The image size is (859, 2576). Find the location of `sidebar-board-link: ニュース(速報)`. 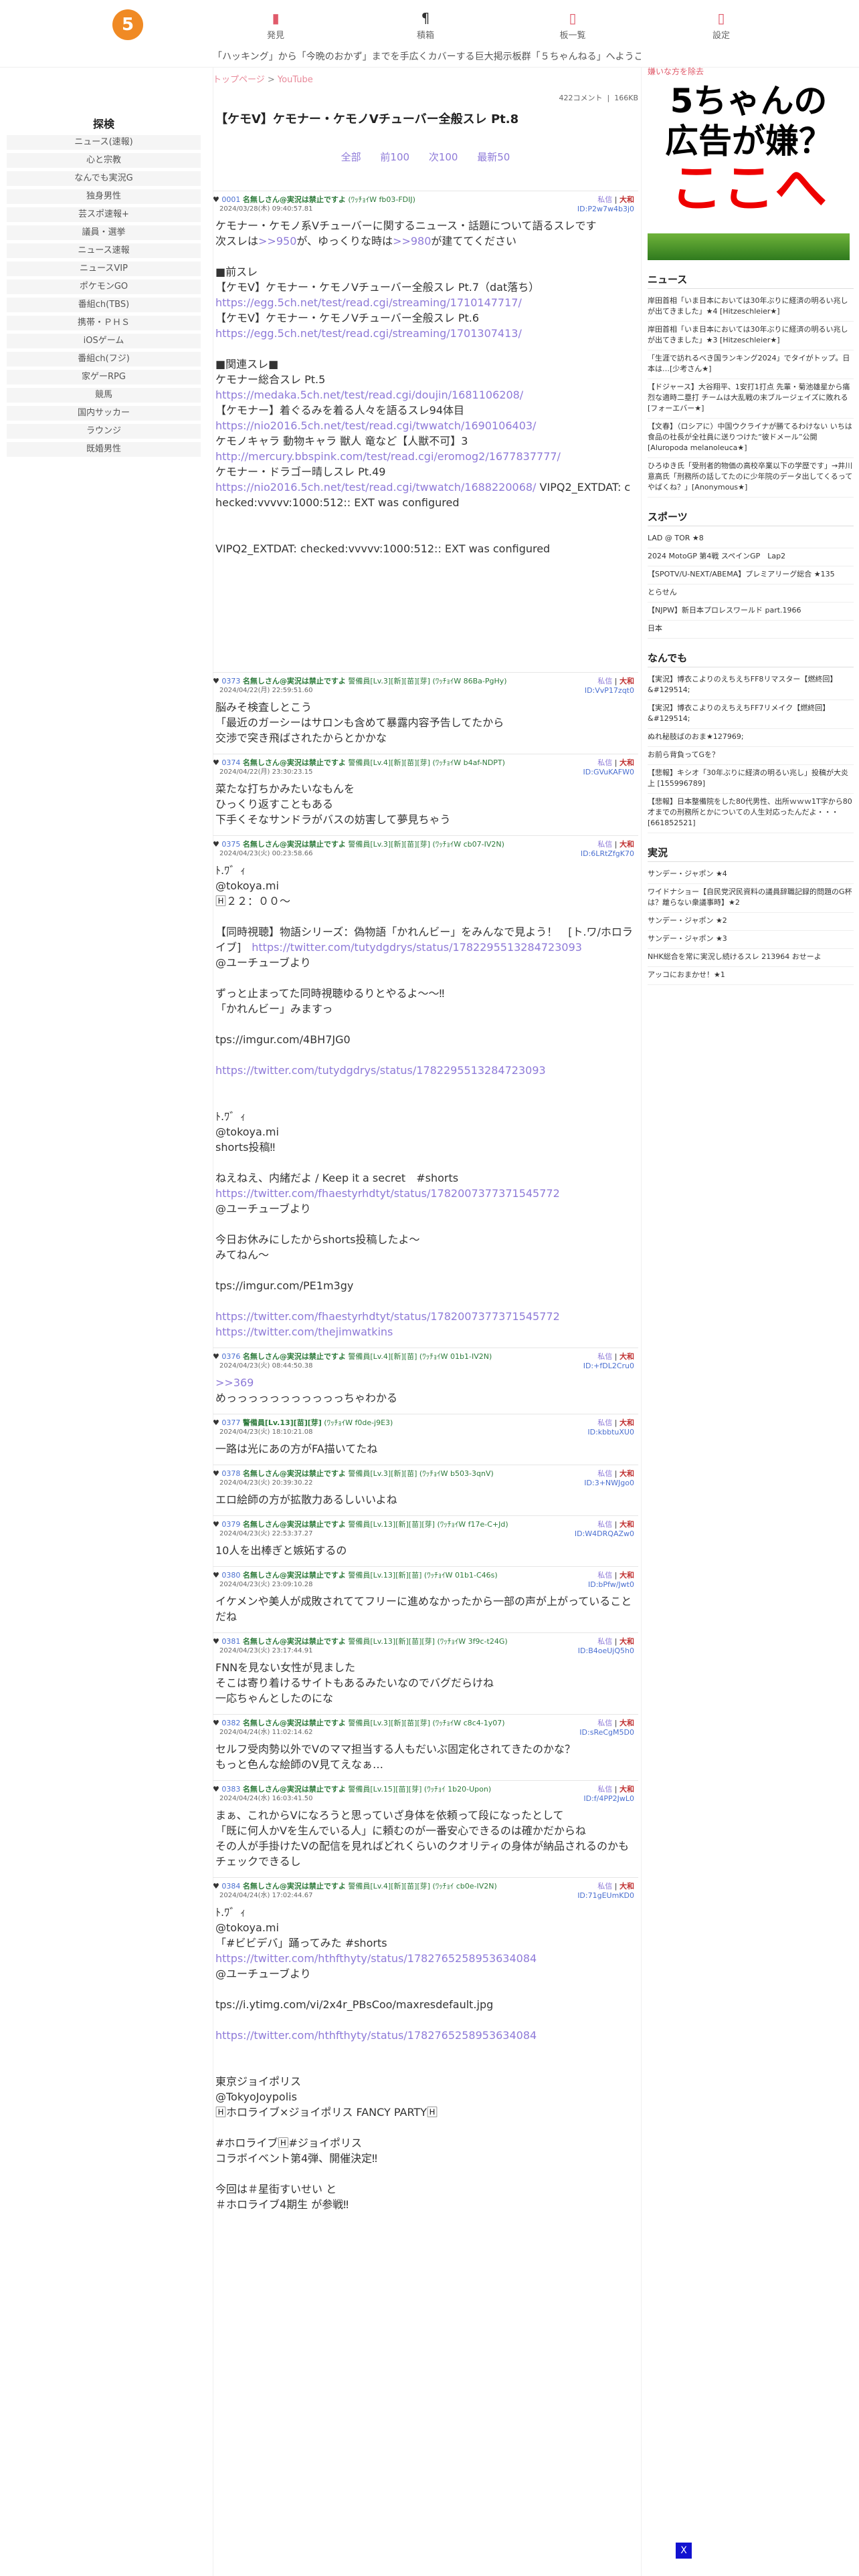

sidebar-board-link: ニュース(速報) is located at coordinates (104, 142).